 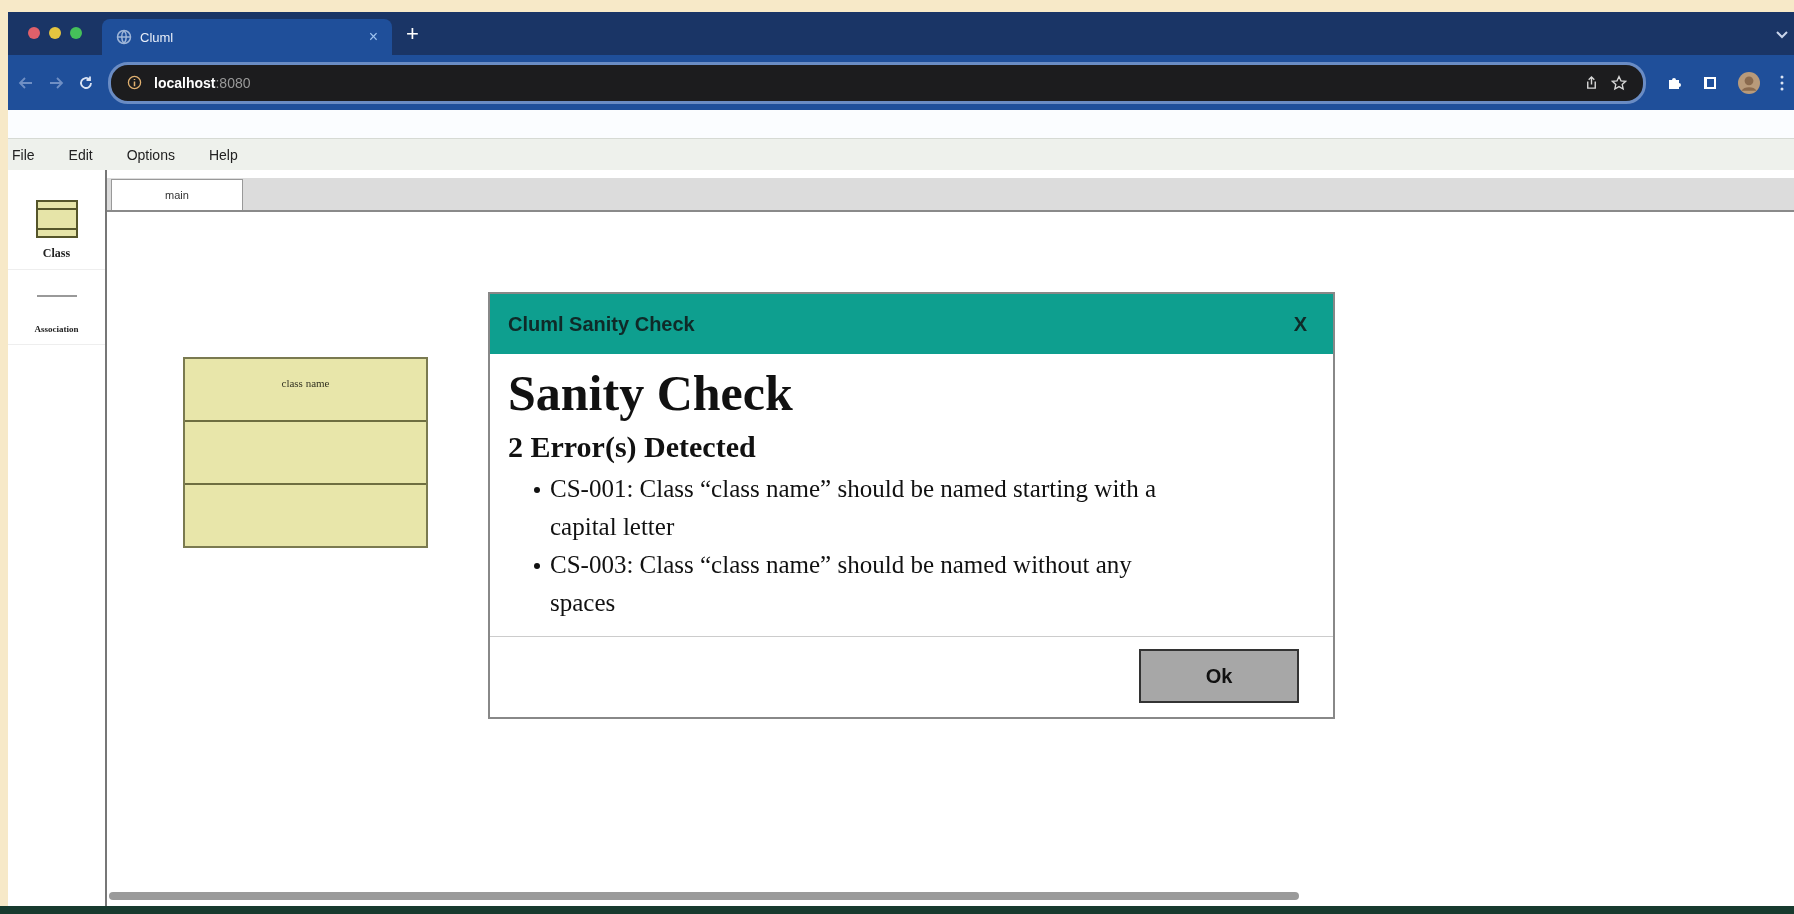 I want to click on menu-item: Edit, so click(x=93, y=154).